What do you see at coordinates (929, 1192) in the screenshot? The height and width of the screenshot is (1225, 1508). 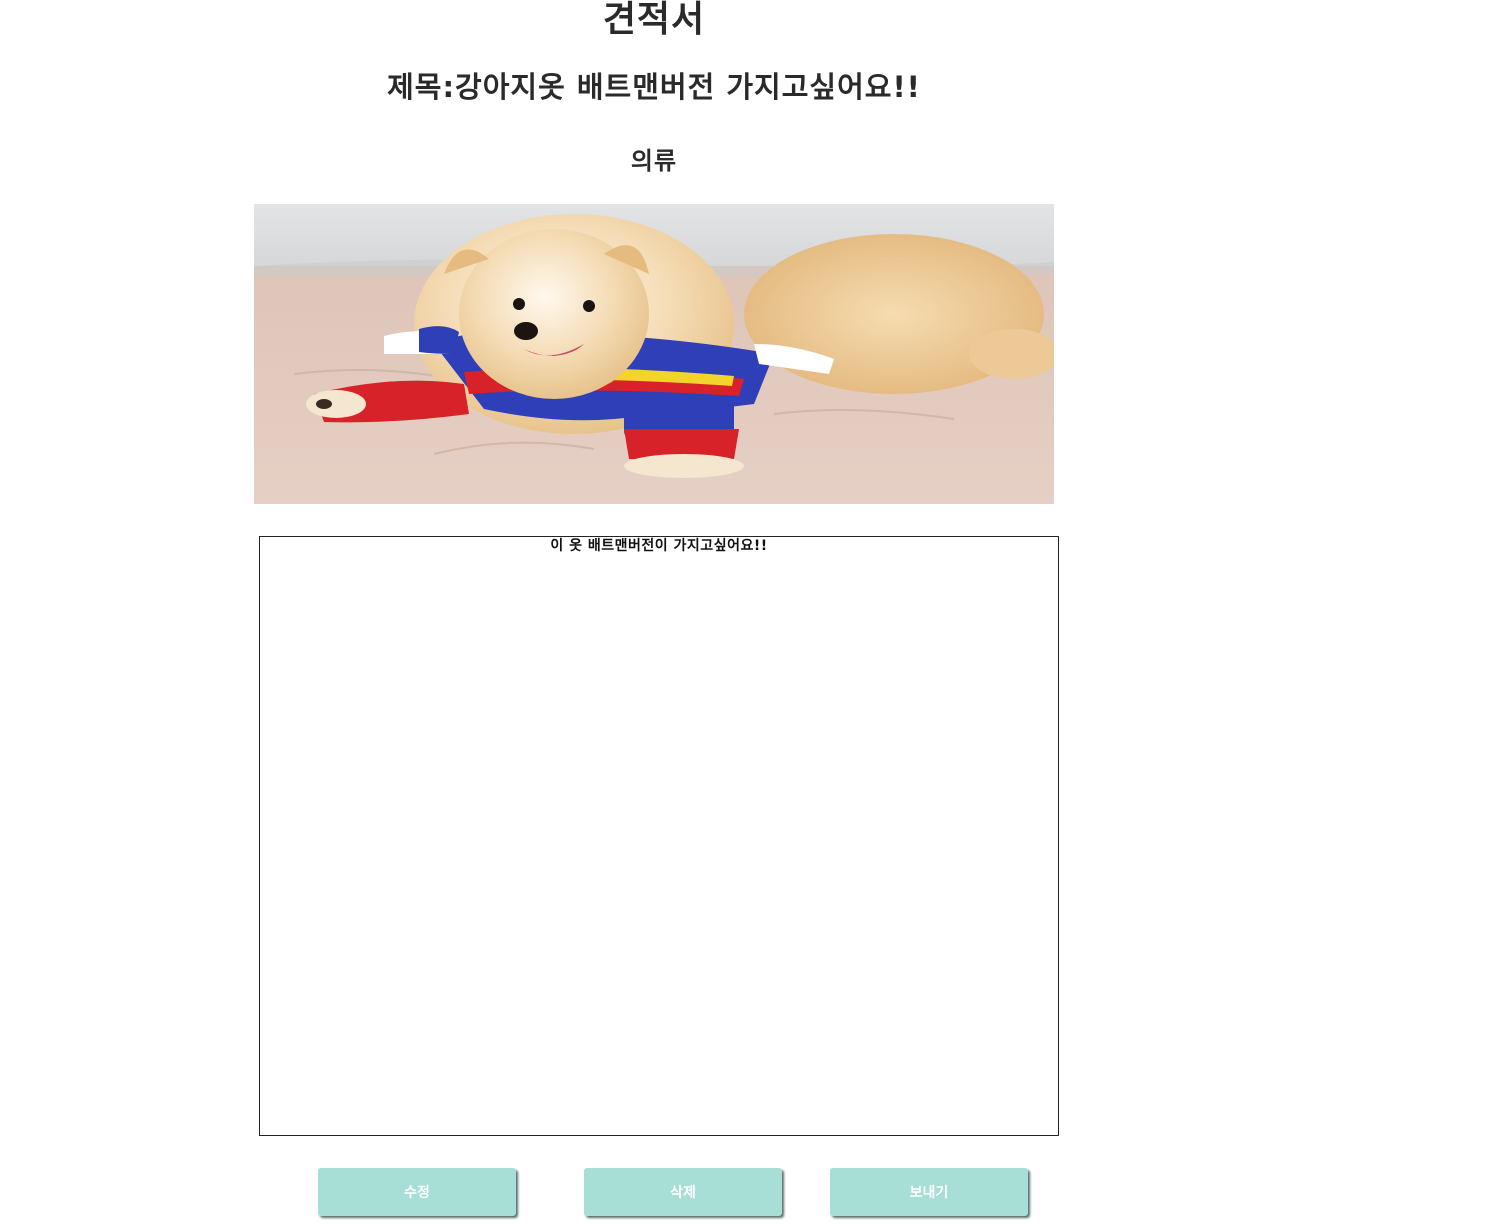 I see `send-button: 보내기` at bounding box center [929, 1192].